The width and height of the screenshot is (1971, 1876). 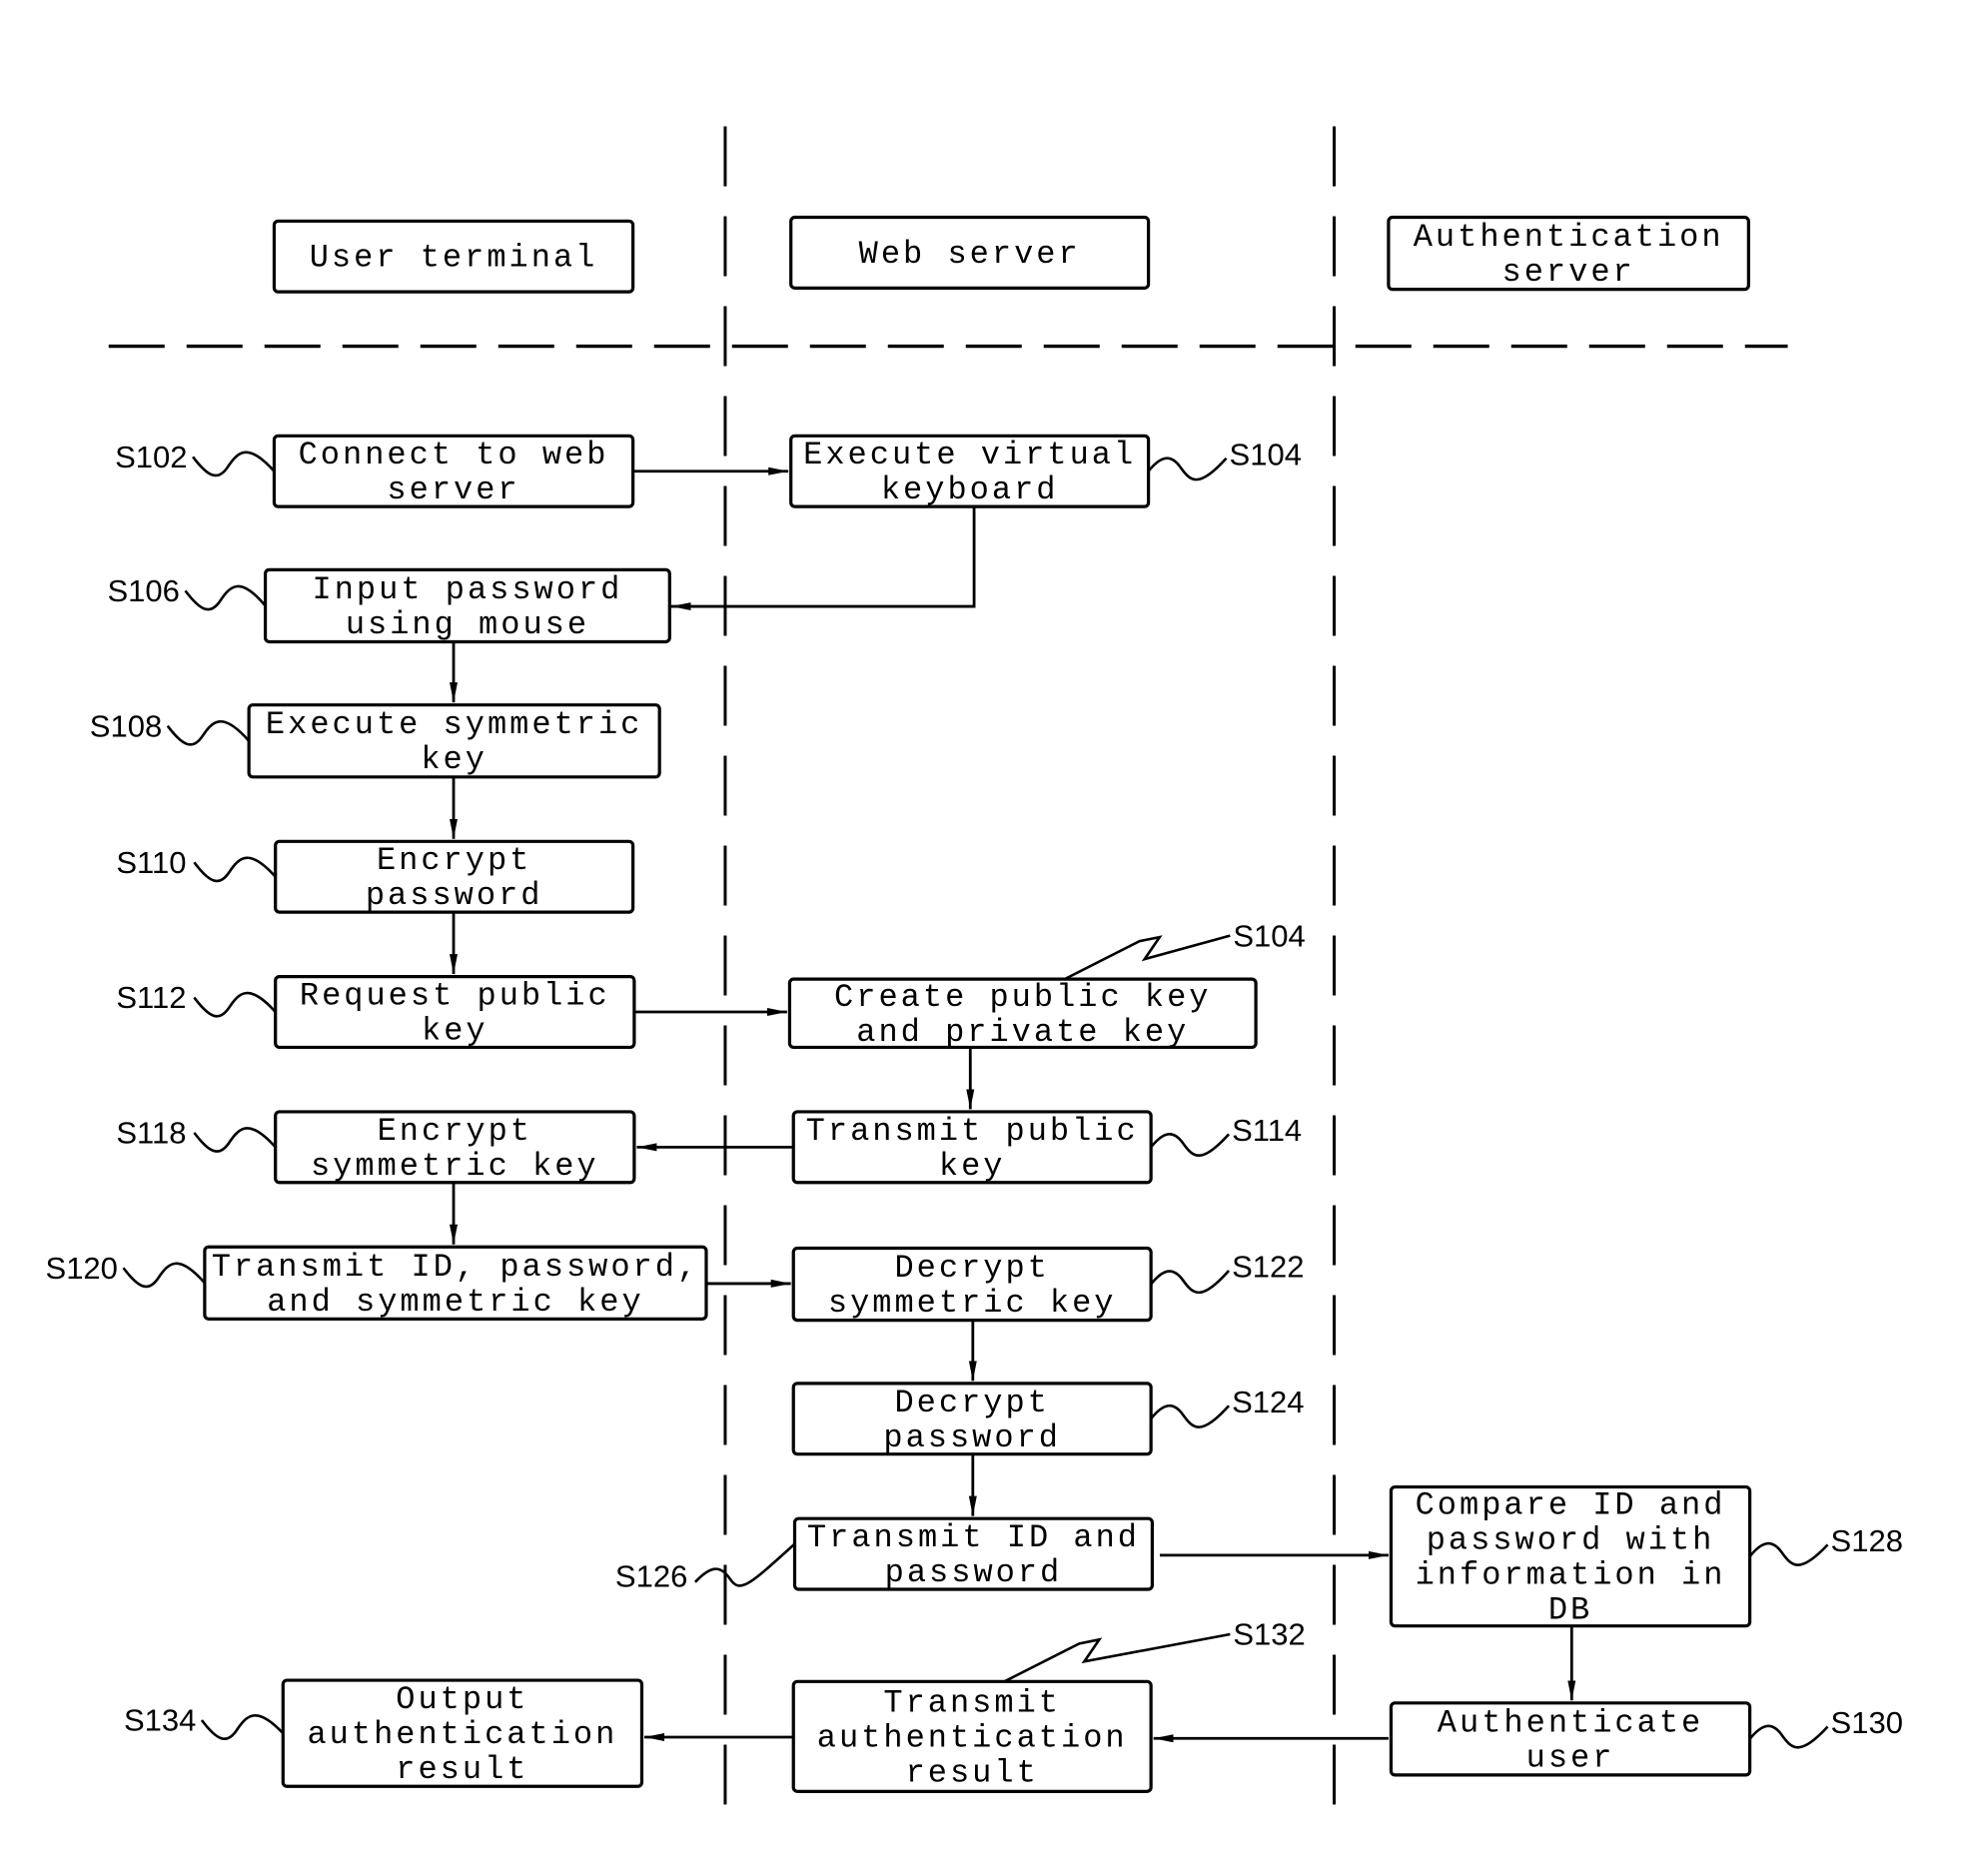 I want to click on lane-header-auth: Authenticationserver, so click(x=1569, y=253).